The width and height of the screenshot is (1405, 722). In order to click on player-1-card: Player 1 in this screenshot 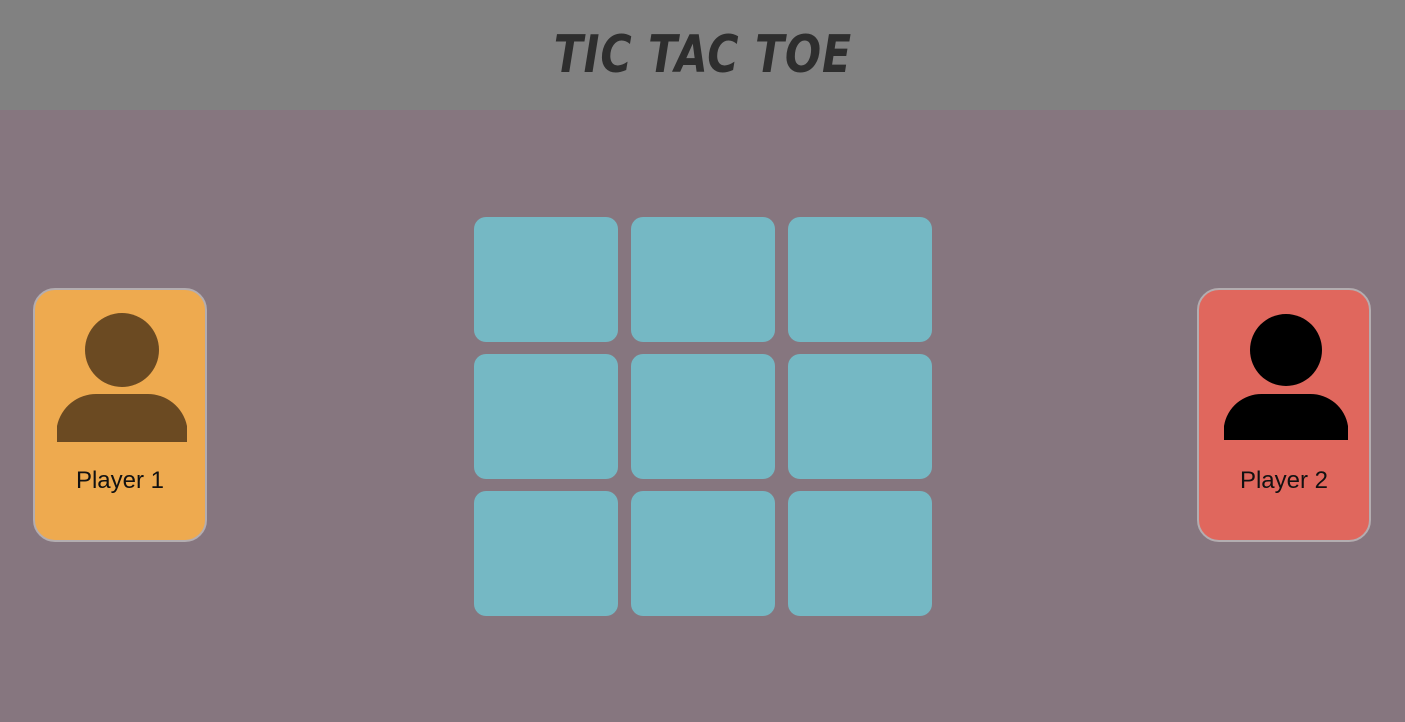, I will do `click(120, 415)`.